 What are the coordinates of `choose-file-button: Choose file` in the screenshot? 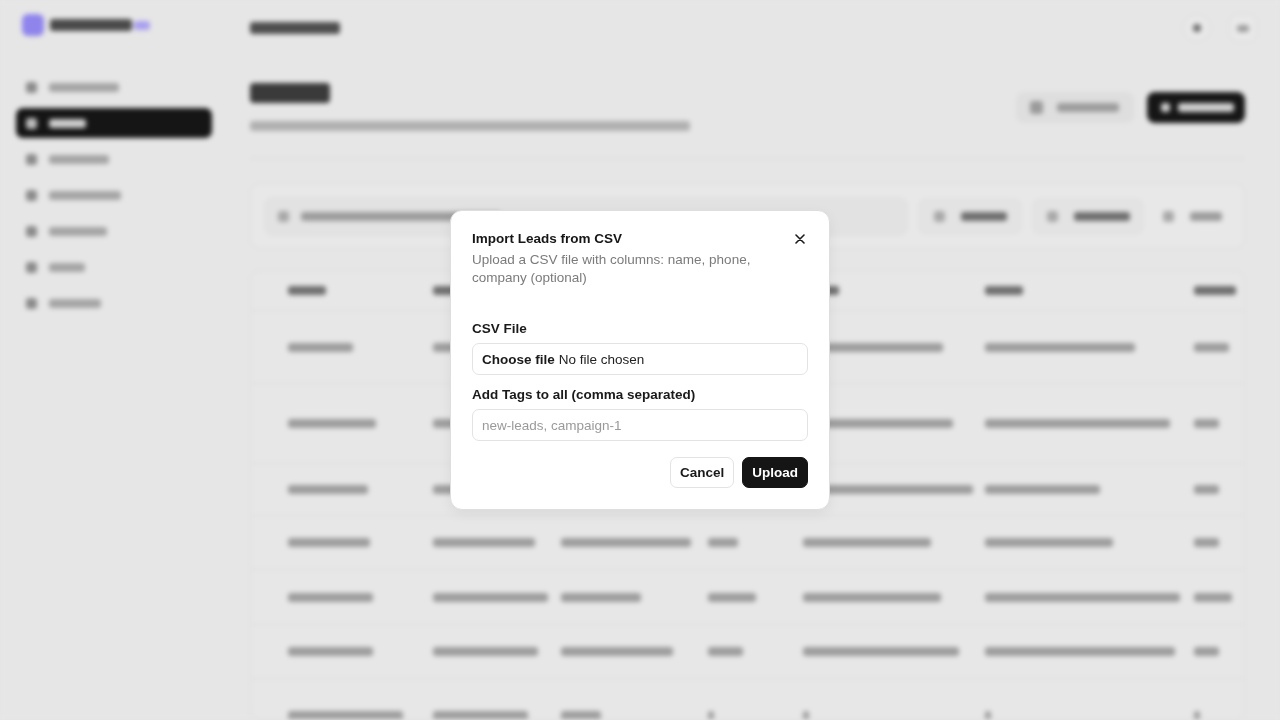 It's located at (518, 359).